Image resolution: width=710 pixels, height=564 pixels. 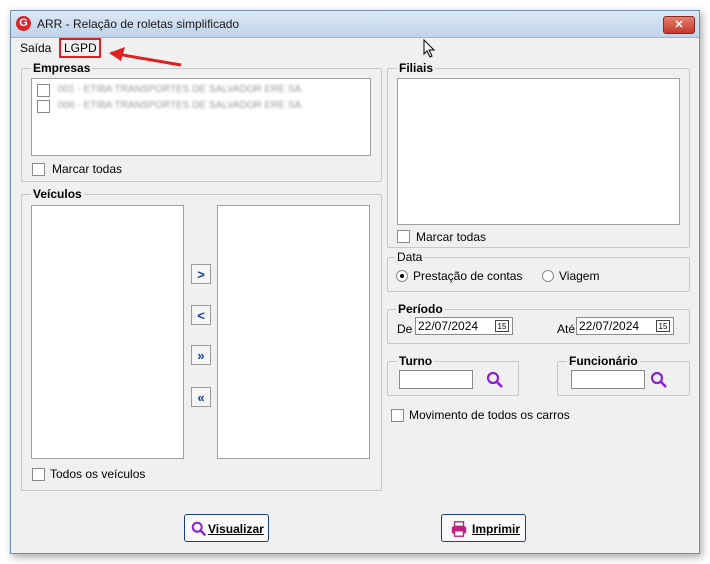 I want to click on radio-prestacao-contas, so click(x=402, y=276).